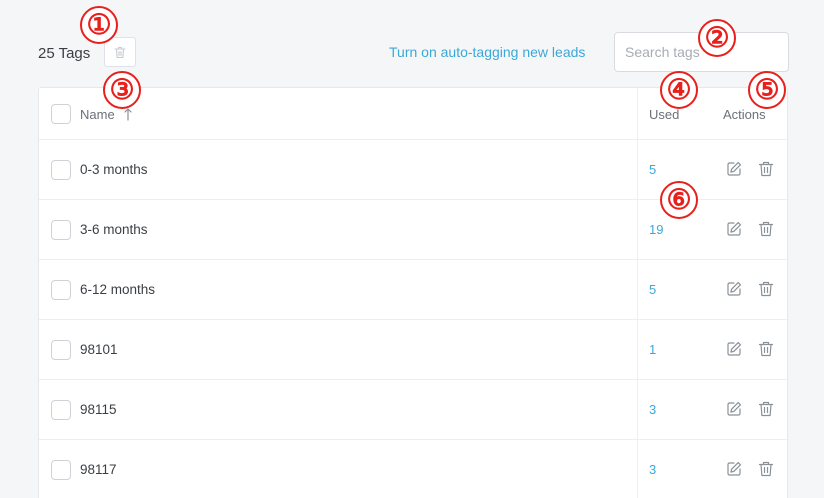 Image resolution: width=824 pixels, height=498 pixels. Describe the element at coordinates (717, 38) in the screenshot. I see `annotation-marker-2: ②` at that location.